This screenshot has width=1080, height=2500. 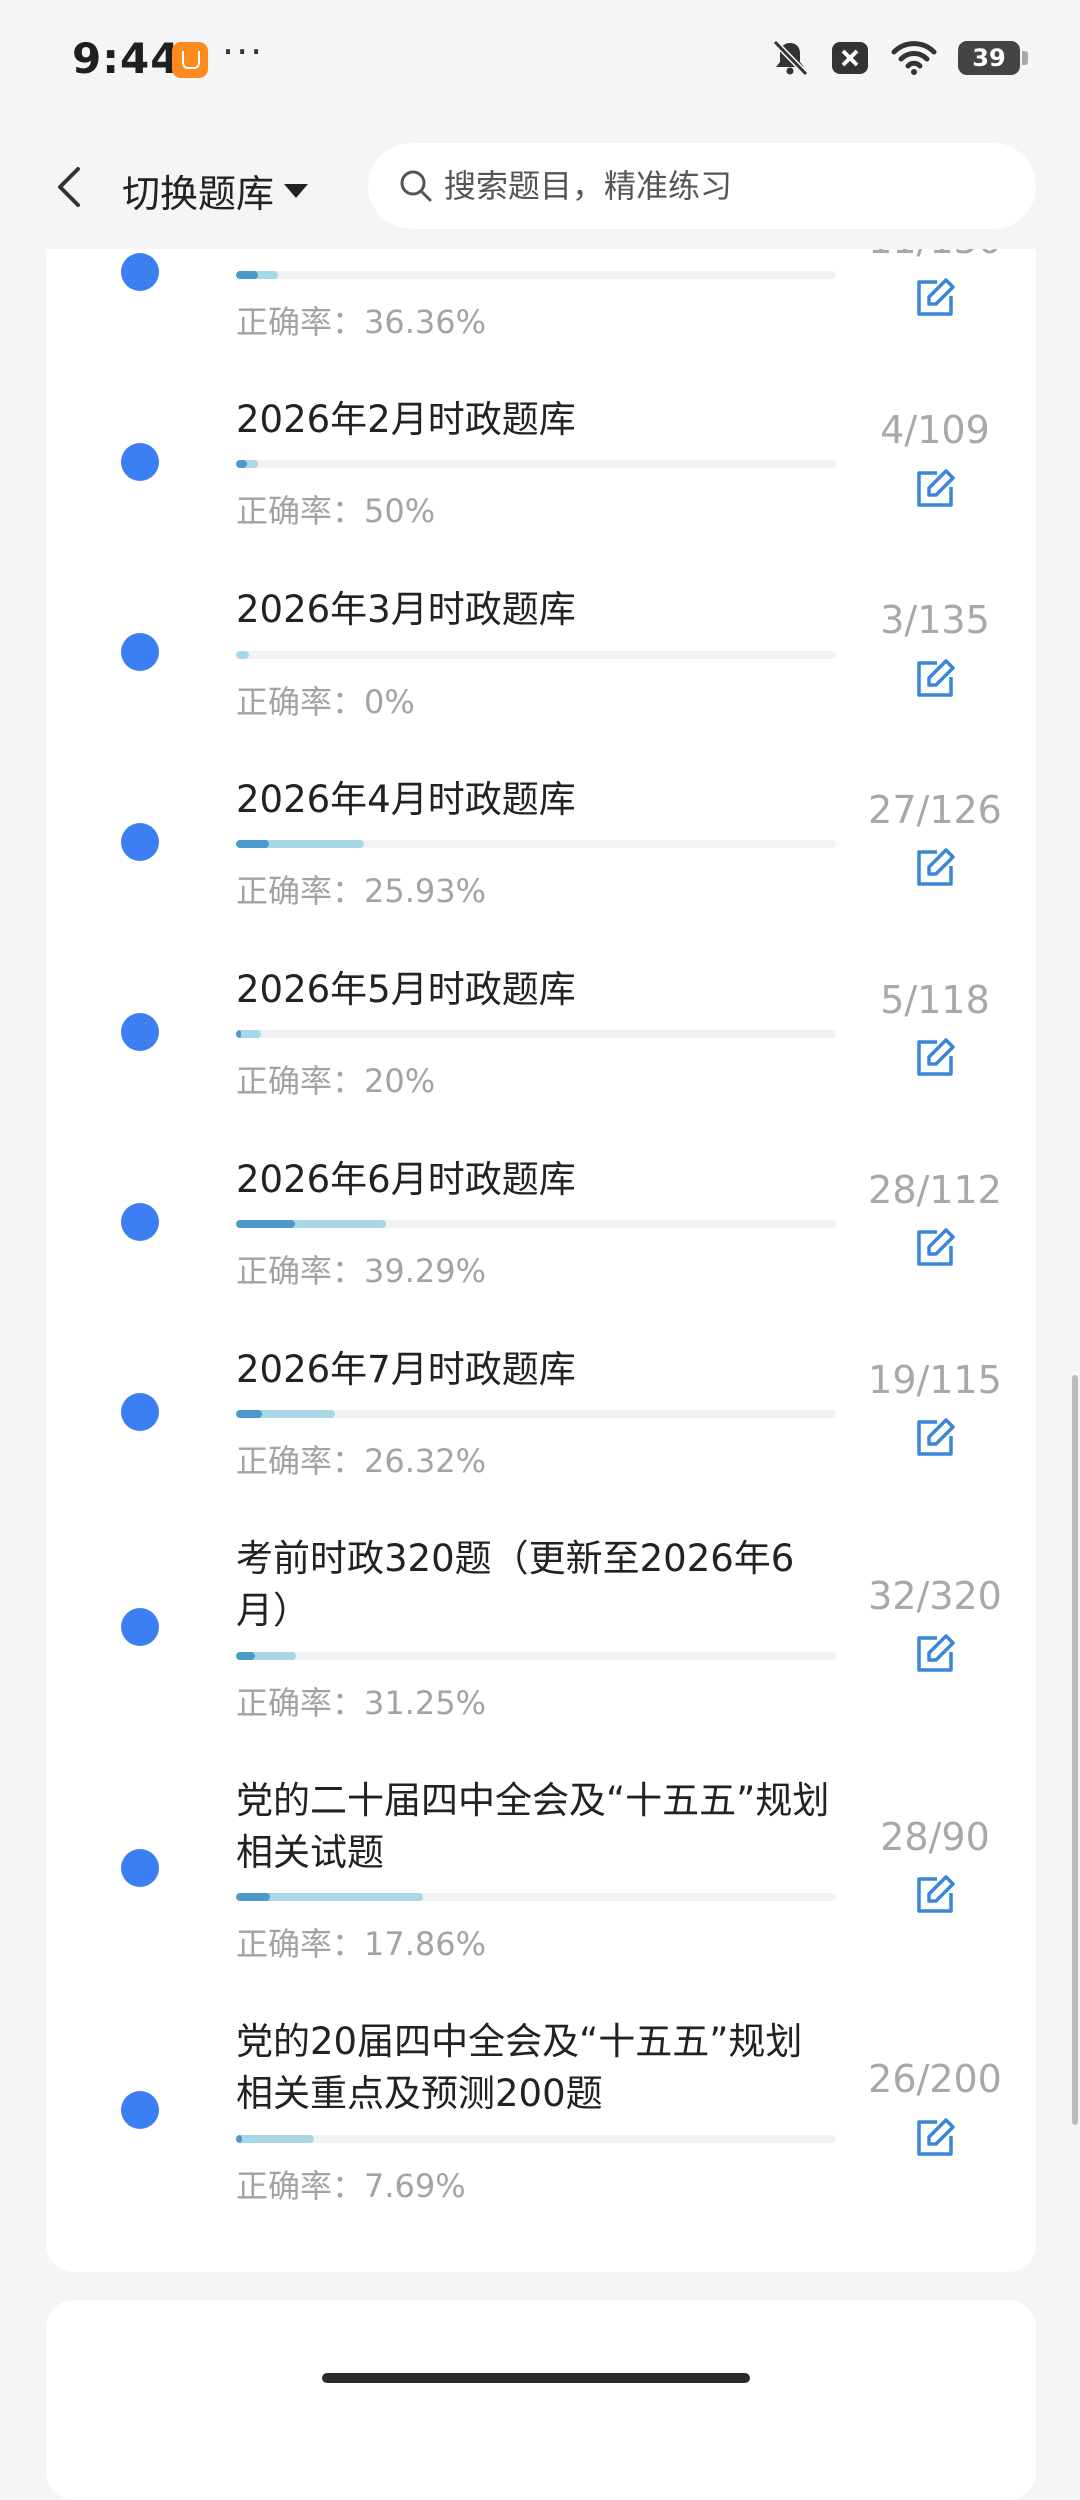 I want to click on bank-title: 考前时政320题（更新至2026年6月）, so click(x=515, y=1584).